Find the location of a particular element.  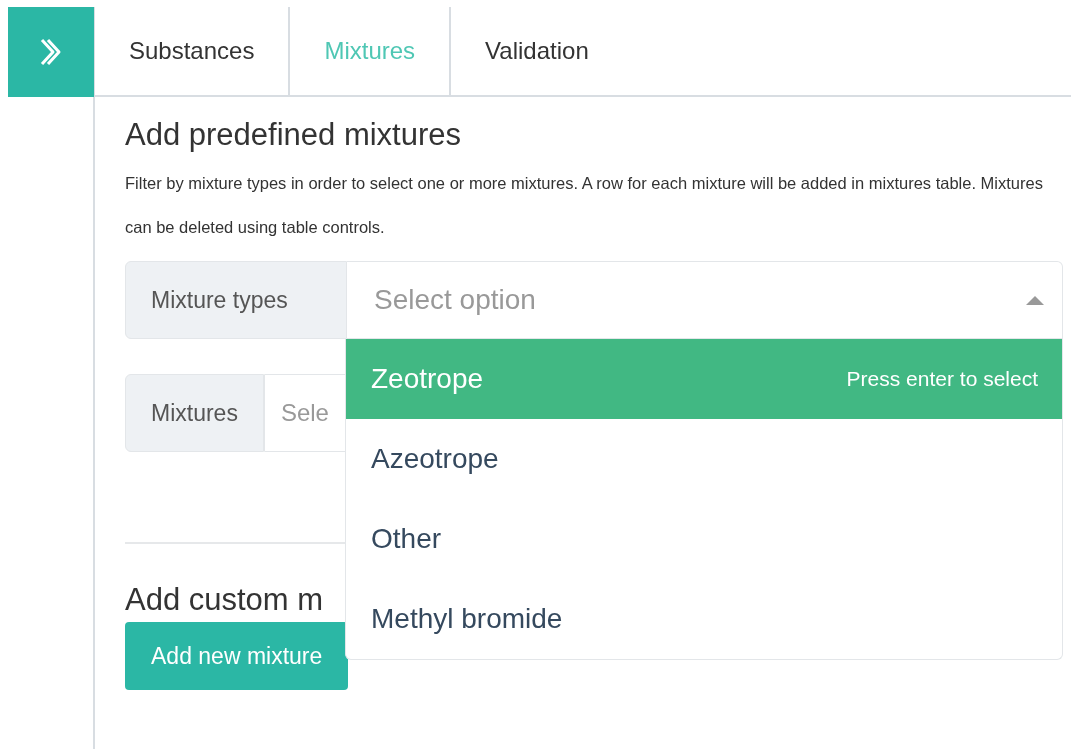

dropdown-option: Other is located at coordinates (704, 539).